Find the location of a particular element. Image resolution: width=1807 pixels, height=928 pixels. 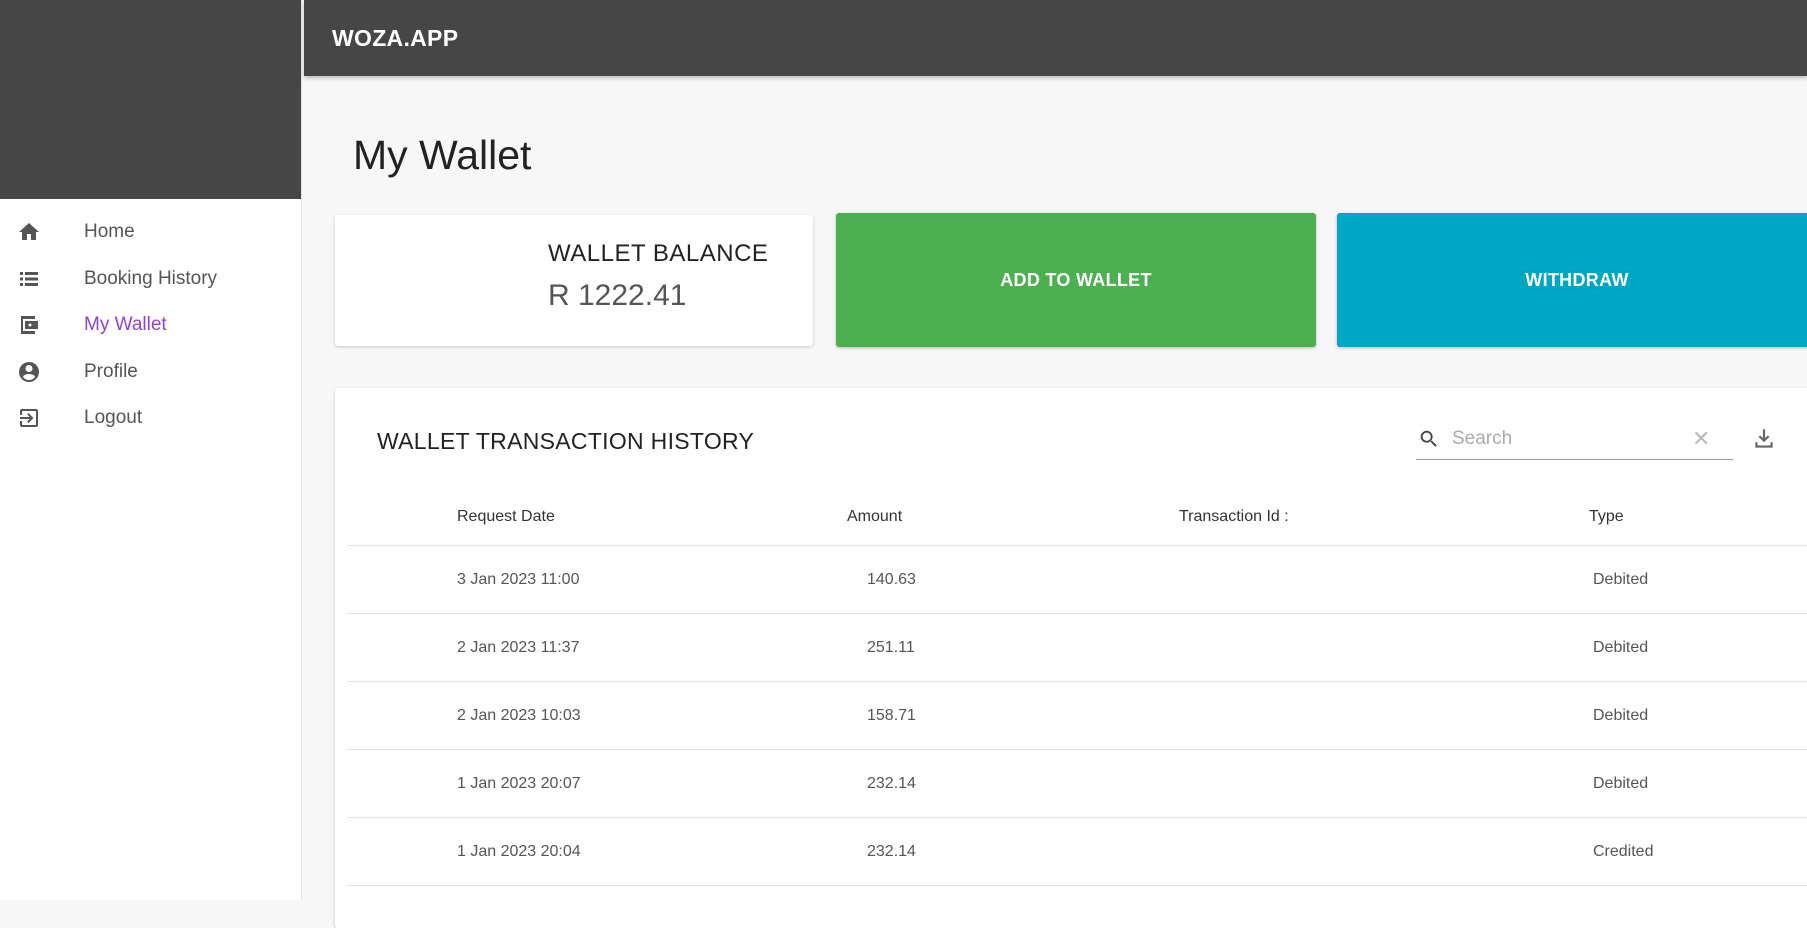

add-to-wallet-button: ADD TO WALLET is located at coordinates (1076, 280).